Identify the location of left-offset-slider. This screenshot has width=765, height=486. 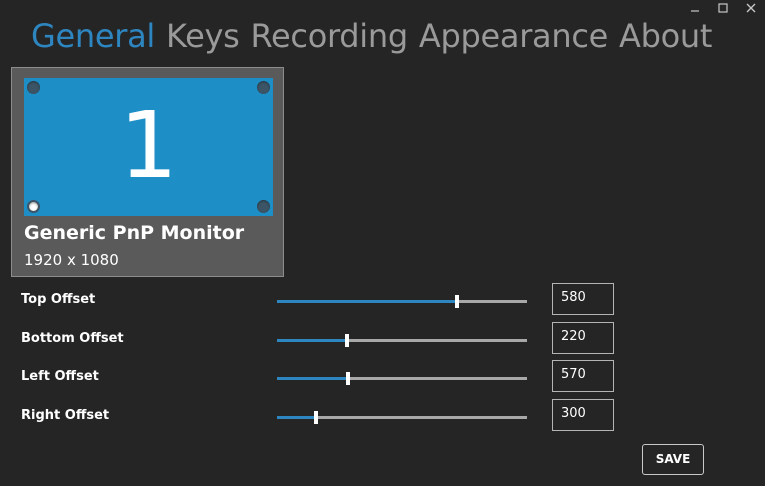
(402, 378).